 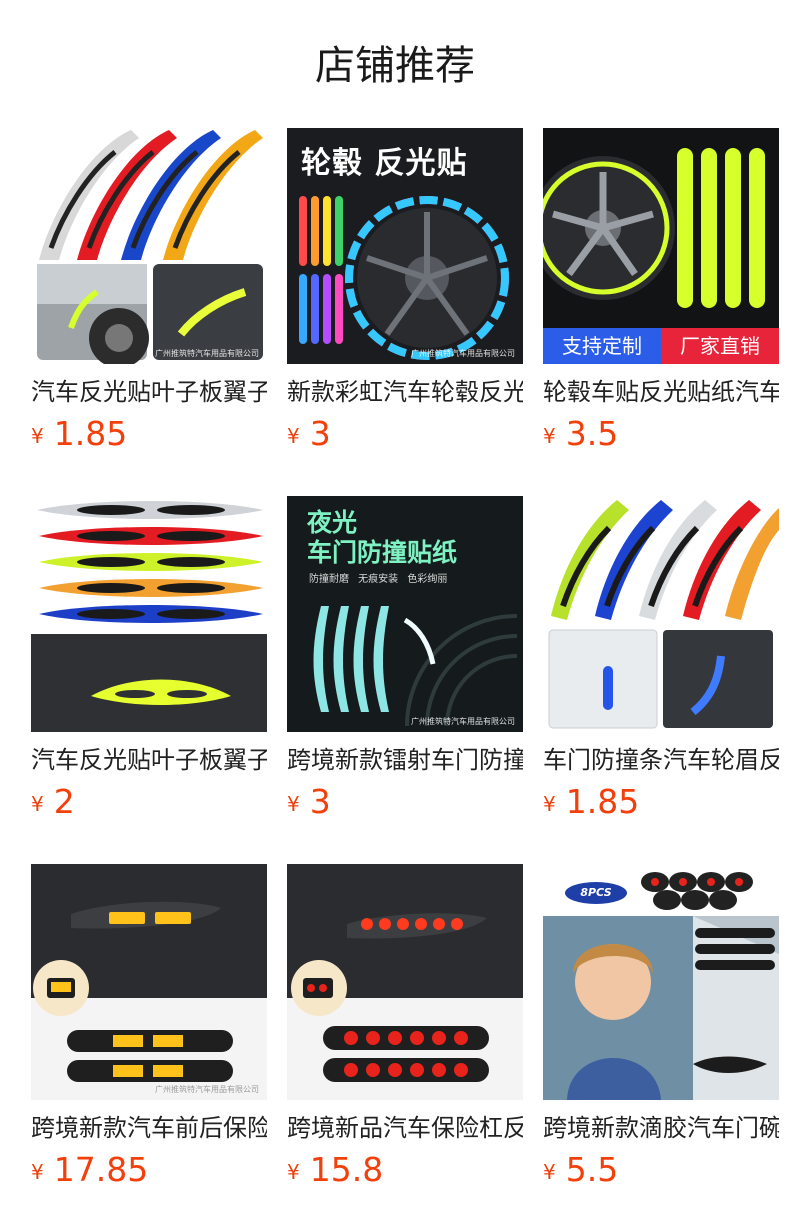 I want to click on reflective-stickers-picture, so click(x=149, y=246).